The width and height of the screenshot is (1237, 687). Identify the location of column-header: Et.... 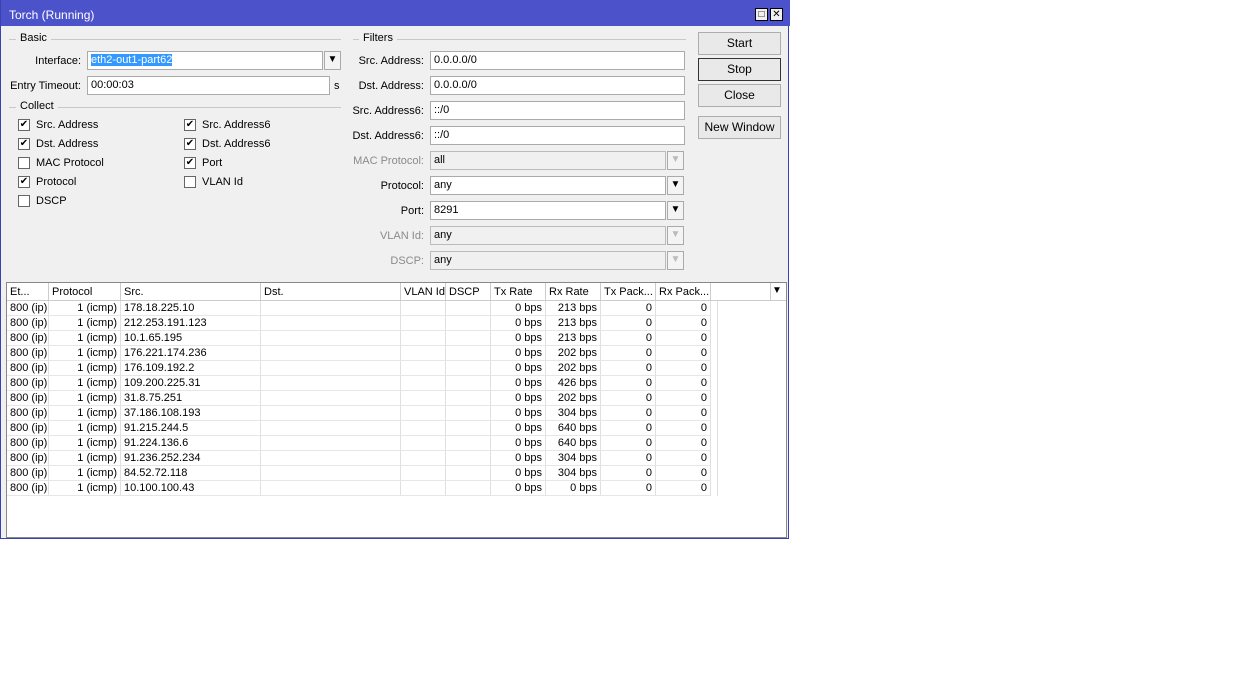
(28, 291).